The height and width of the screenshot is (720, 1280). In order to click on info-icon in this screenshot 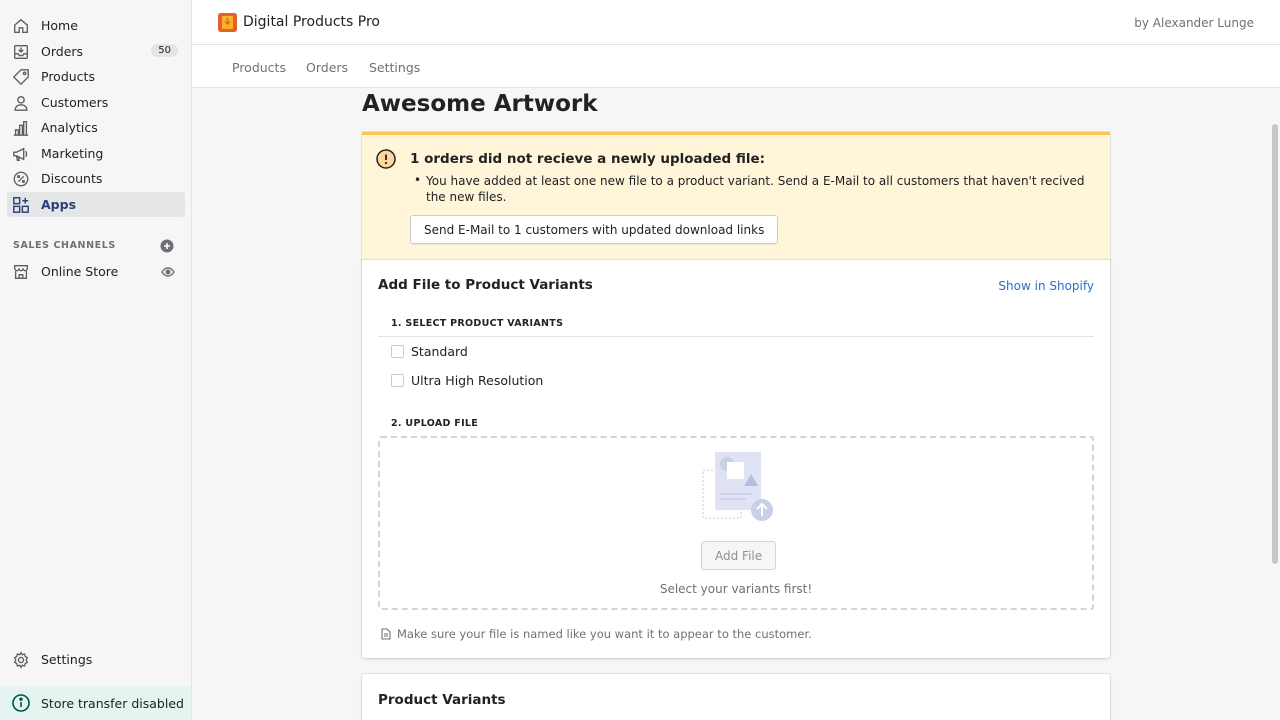, I will do `click(21, 703)`.